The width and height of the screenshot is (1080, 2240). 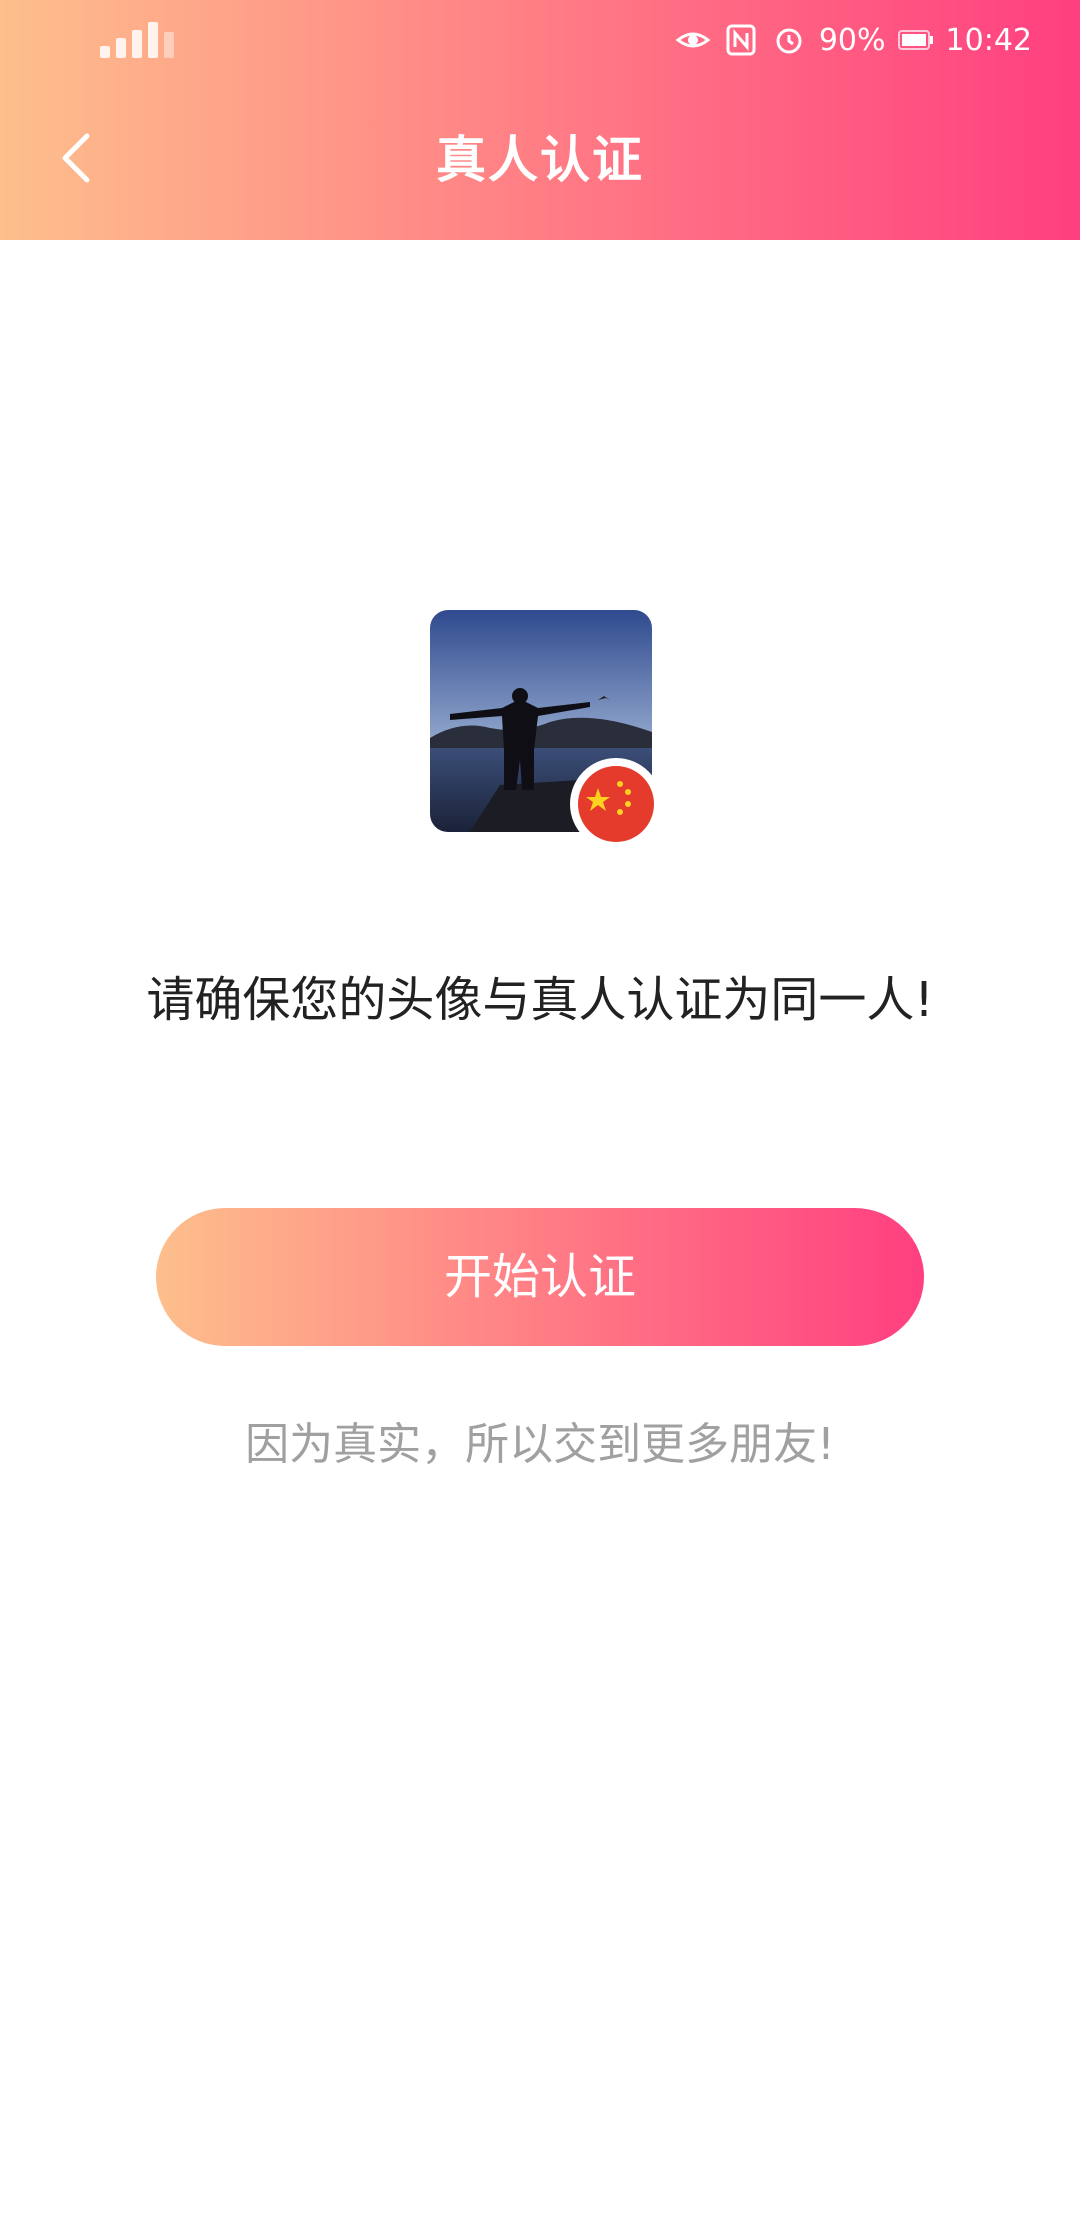 I want to click on notice-text: 请确保您的头像与真人认证为同一人!, so click(x=540, y=1000).